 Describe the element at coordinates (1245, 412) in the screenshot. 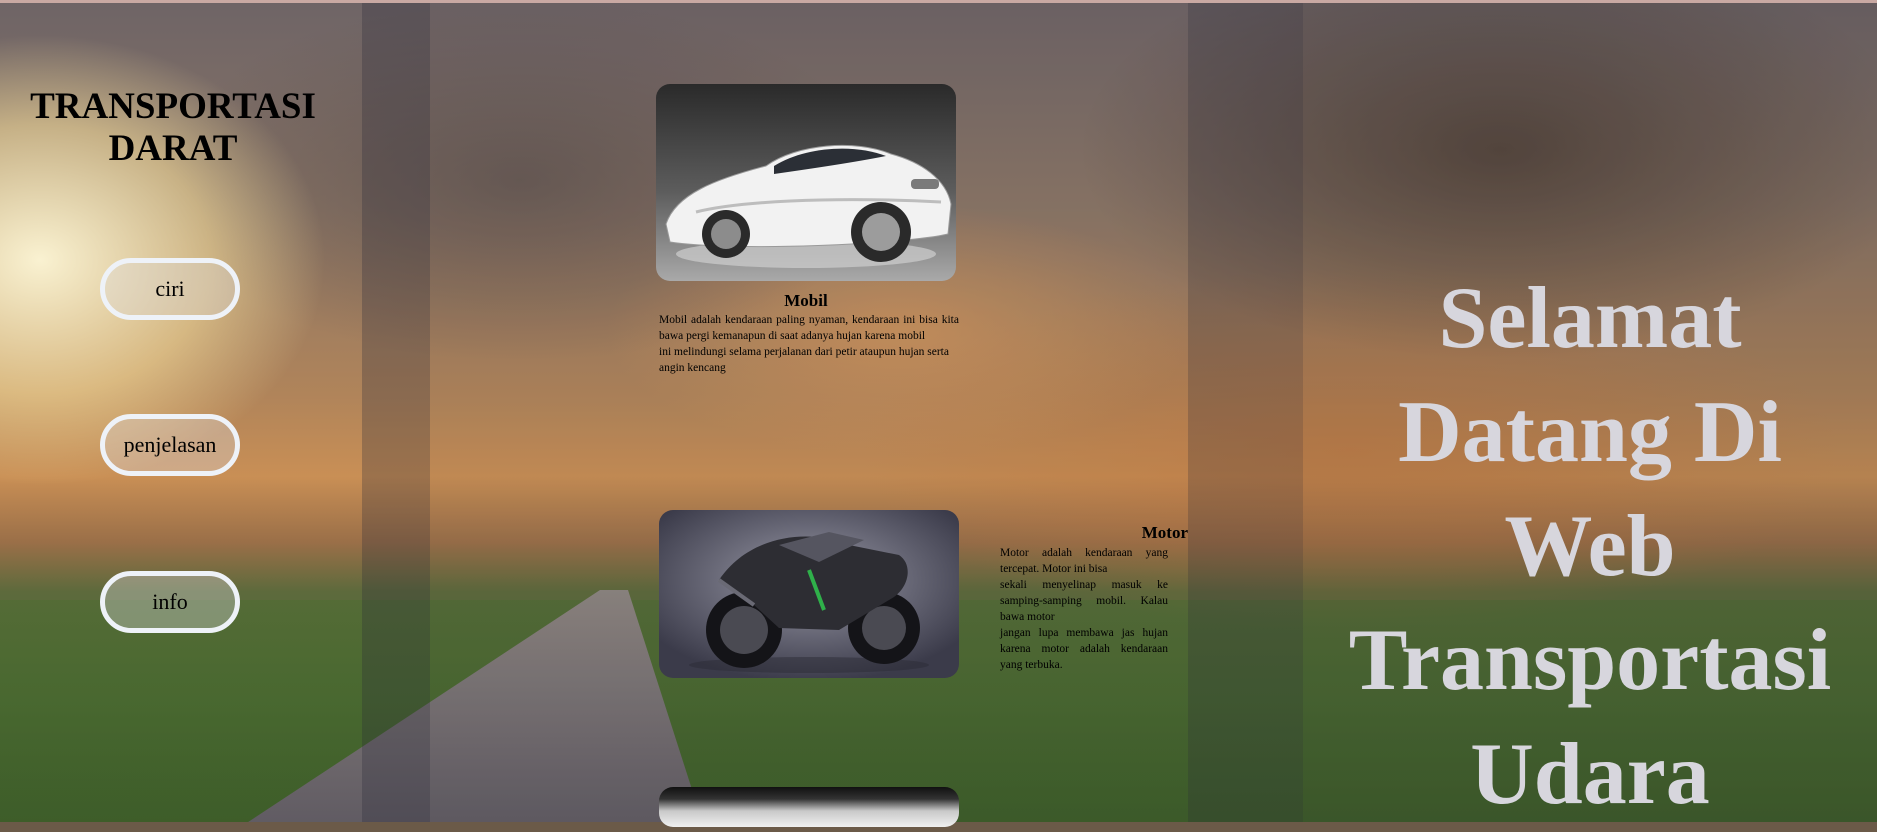

I see `column-overlay-right` at that location.